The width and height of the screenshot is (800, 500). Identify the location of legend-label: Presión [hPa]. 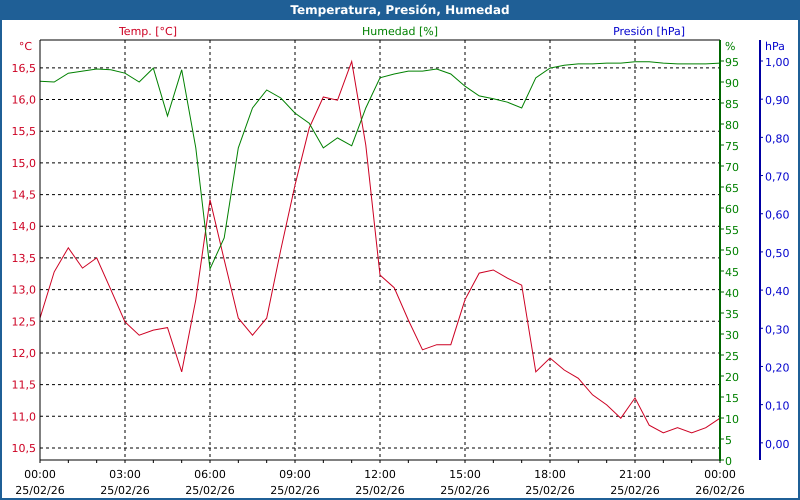
(649, 31).